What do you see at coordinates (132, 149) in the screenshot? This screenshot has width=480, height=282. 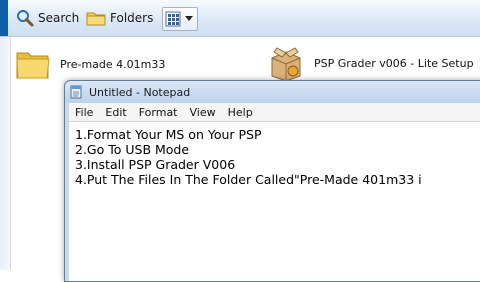 I see `text-line: 2.Go To USB Mode` at bounding box center [132, 149].